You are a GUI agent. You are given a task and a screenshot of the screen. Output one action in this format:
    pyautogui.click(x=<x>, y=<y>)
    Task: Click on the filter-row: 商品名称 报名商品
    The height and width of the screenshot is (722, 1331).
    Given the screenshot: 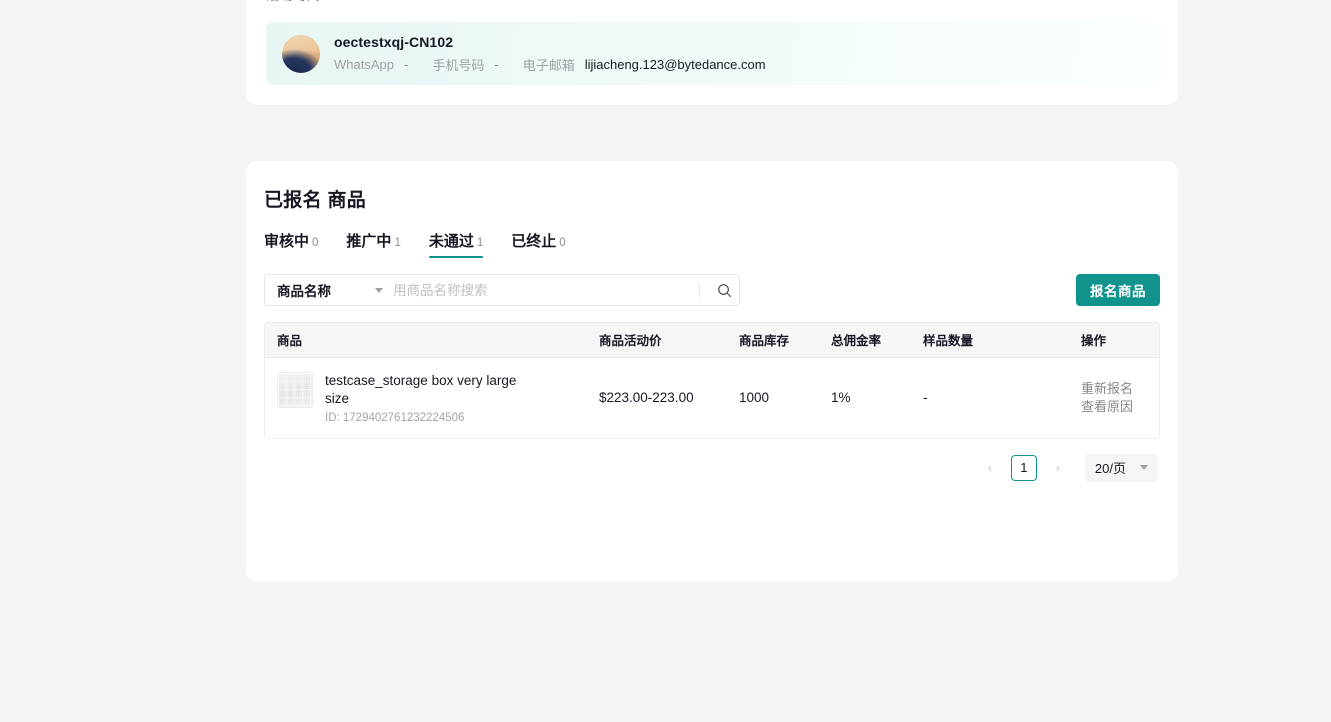 What is the action you would take?
    pyautogui.click(x=712, y=290)
    